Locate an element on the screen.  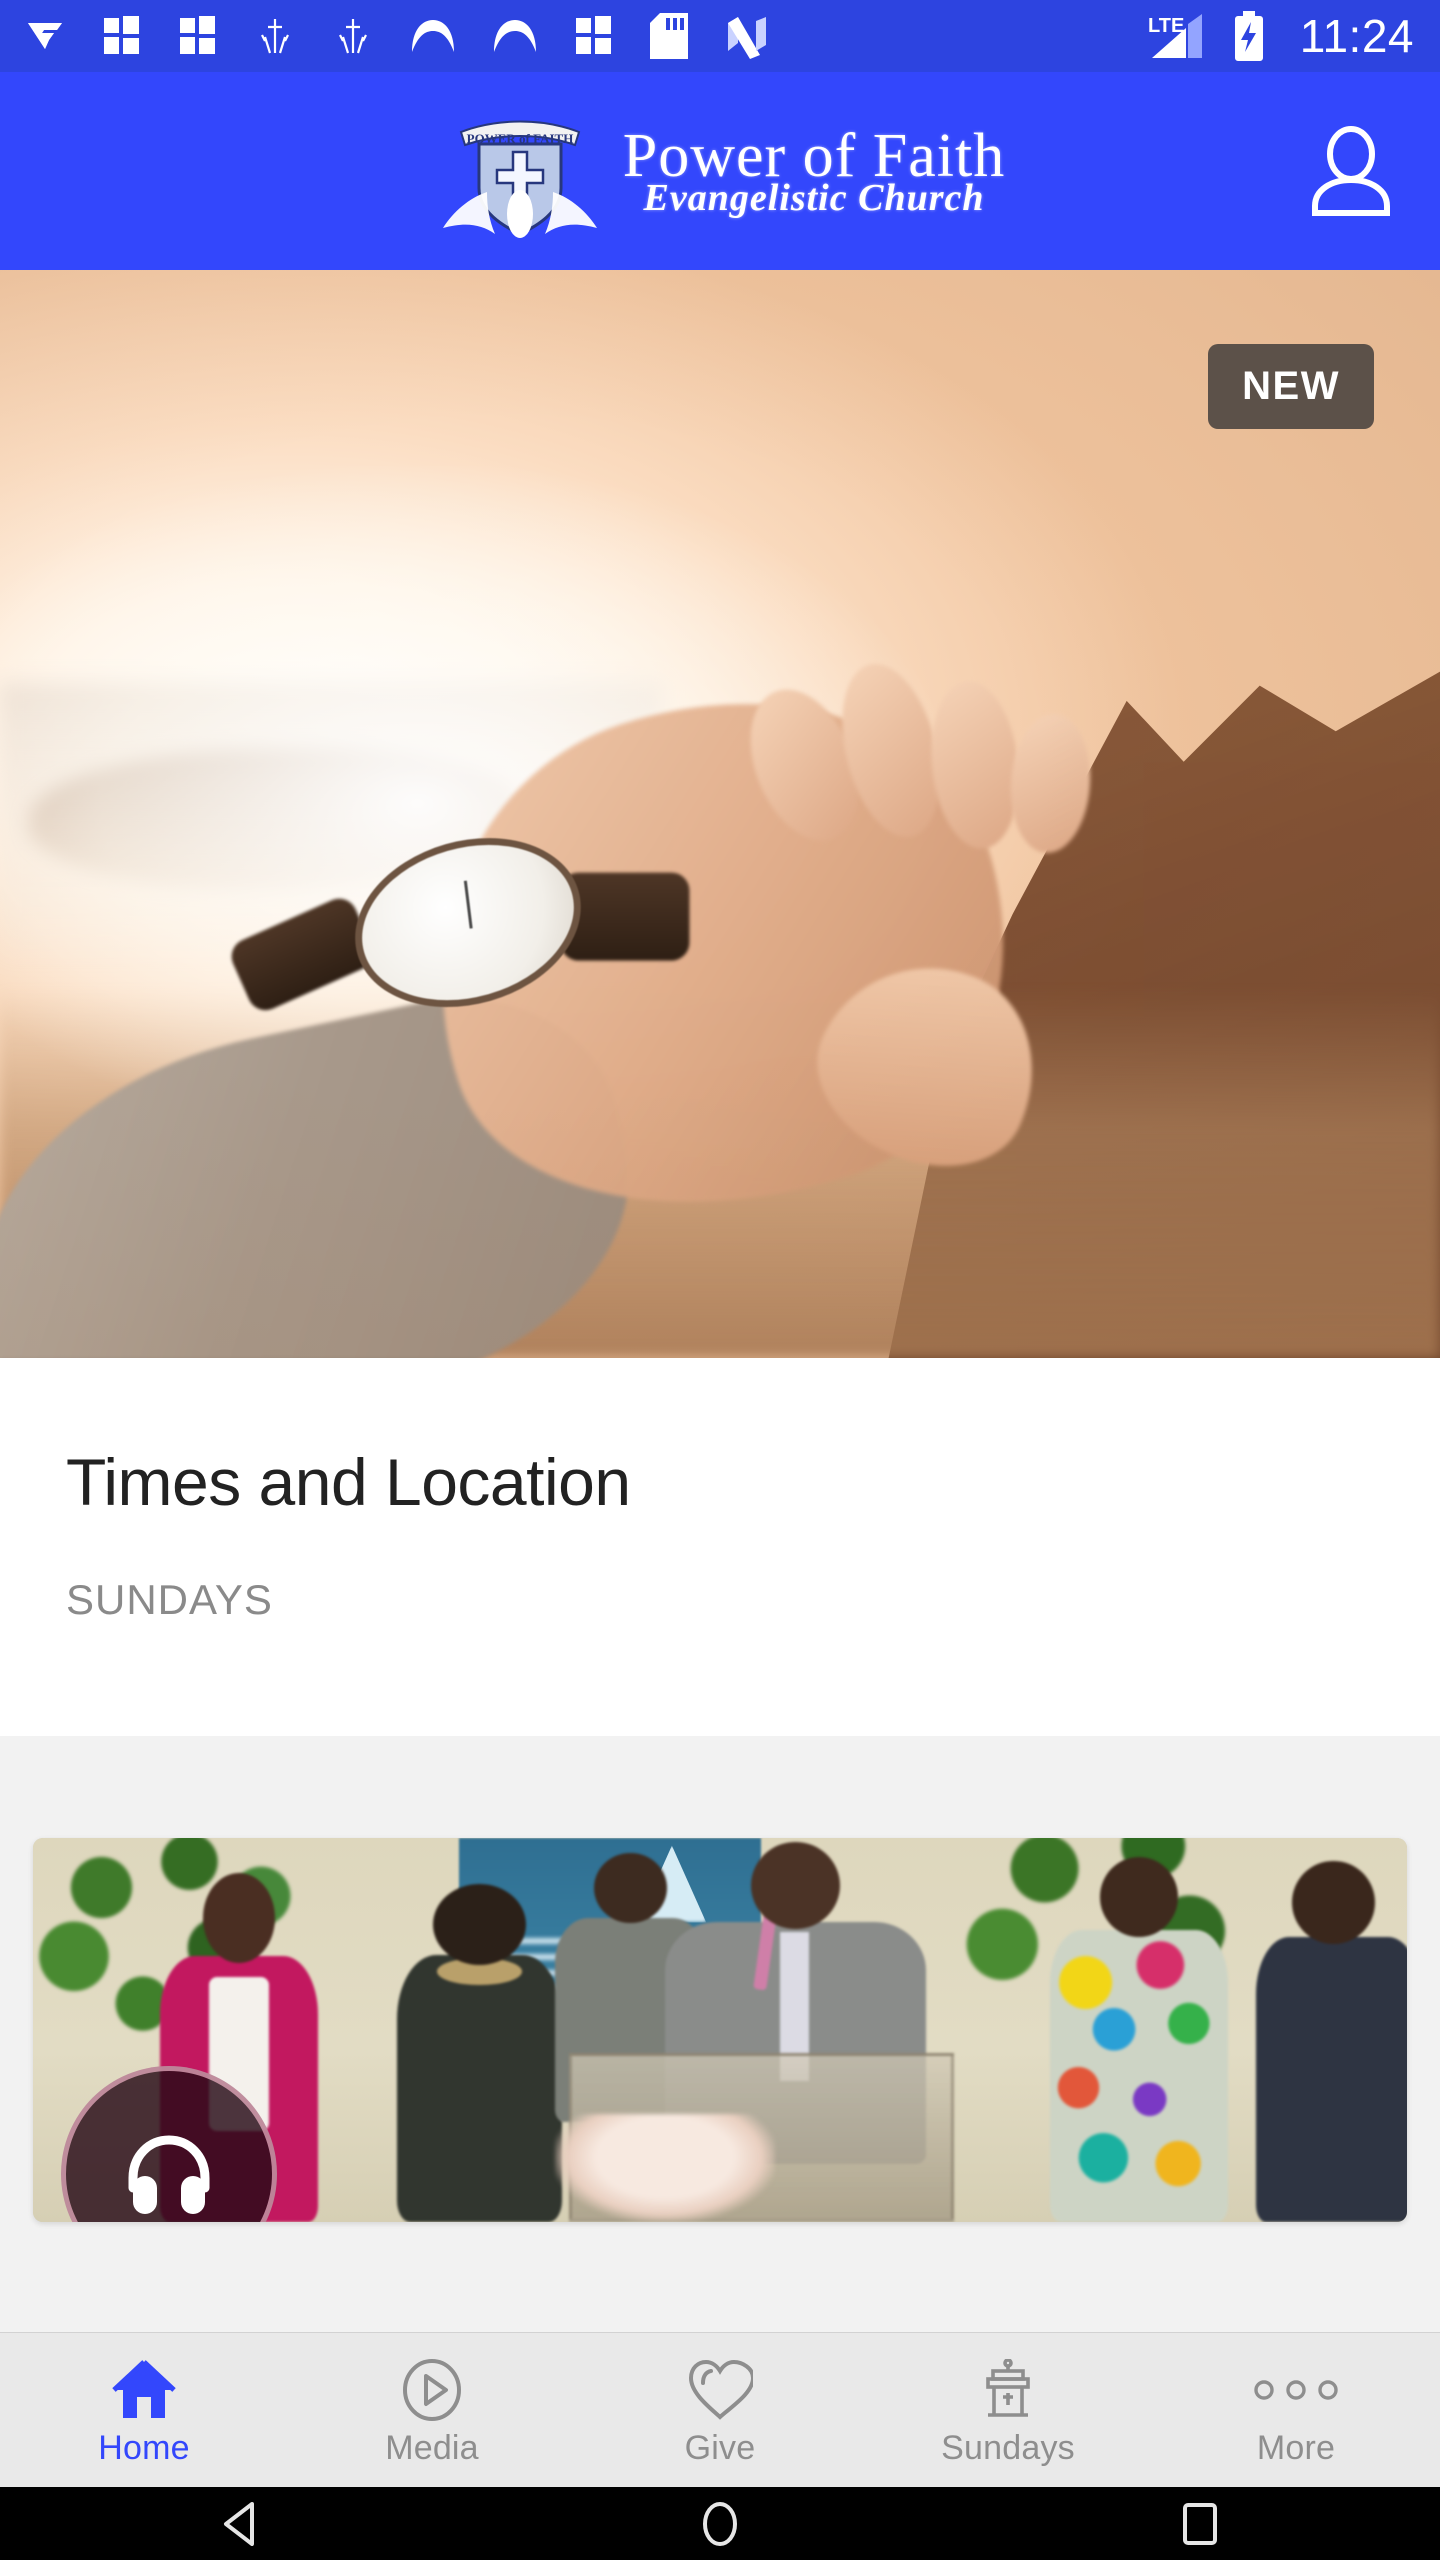
signal-bars-icon: LTE is located at coordinates (1175, 36).